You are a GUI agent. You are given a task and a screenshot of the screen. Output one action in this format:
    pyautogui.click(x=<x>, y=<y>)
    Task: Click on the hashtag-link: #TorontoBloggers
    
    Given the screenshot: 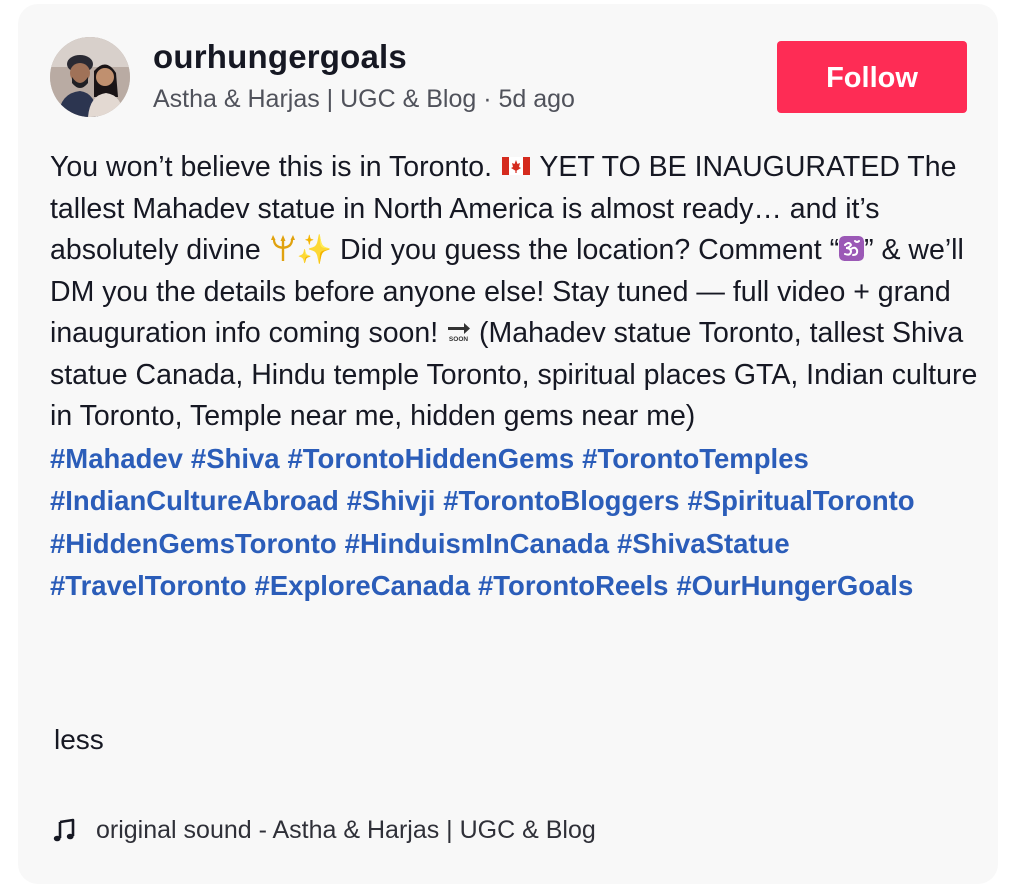 What is the action you would take?
    pyautogui.click(x=561, y=500)
    